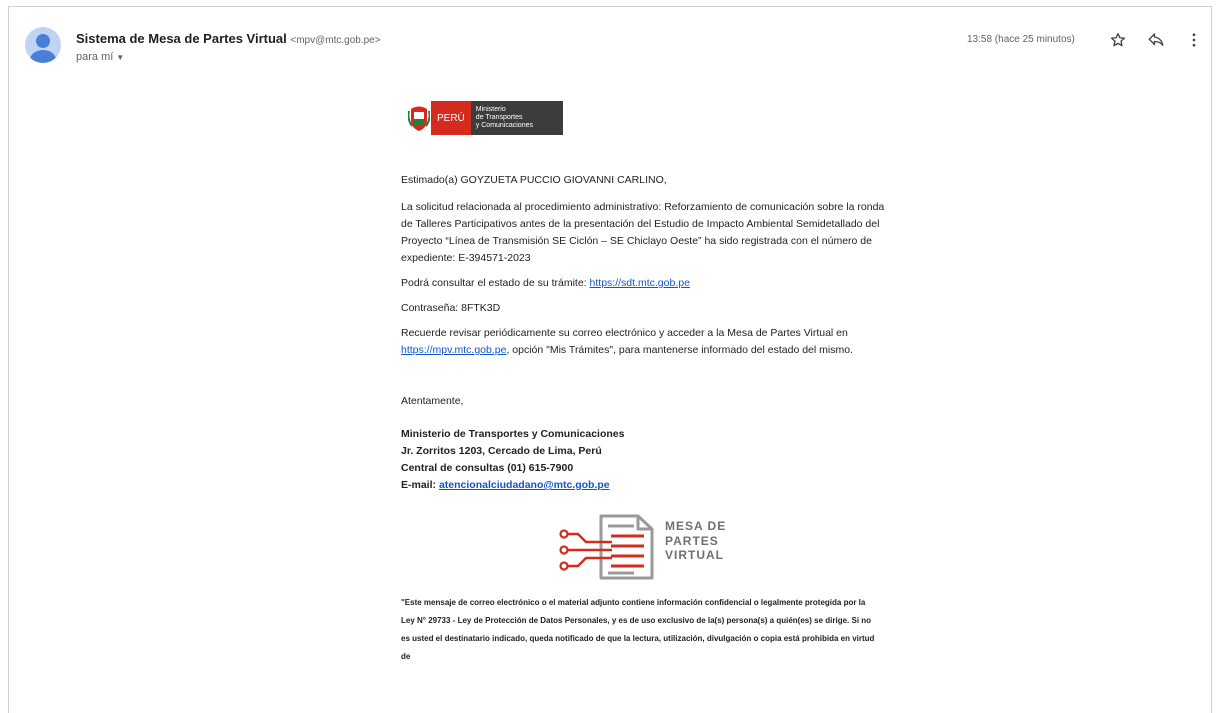 The height and width of the screenshot is (713, 1220). I want to click on circuit-icon, so click(606, 547).